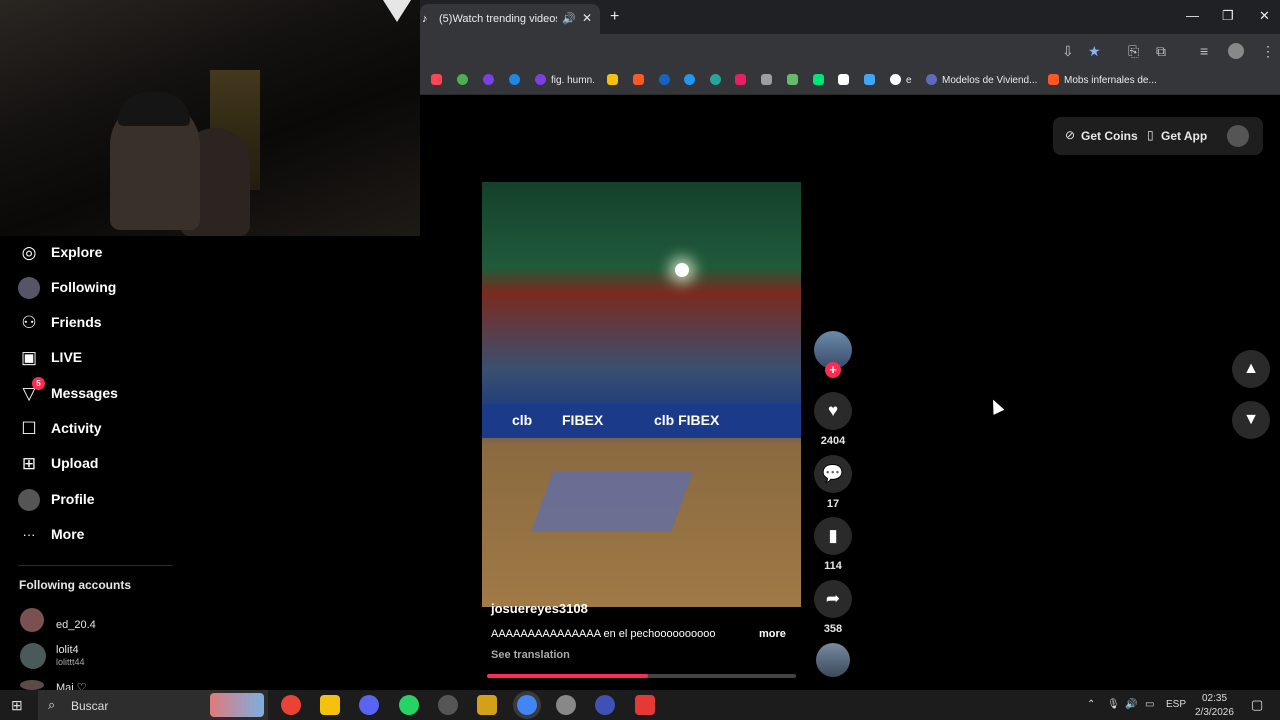  What do you see at coordinates (603, 634) in the screenshot?
I see `video-caption: AAAAAAAAAAAAAAA en el pechoooooooooo` at bounding box center [603, 634].